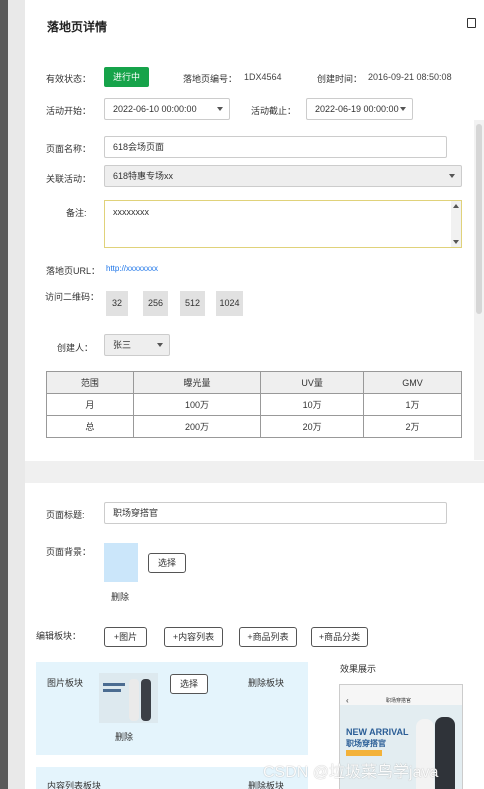  I want to click on add-image-button: +图片, so click(125, 637).